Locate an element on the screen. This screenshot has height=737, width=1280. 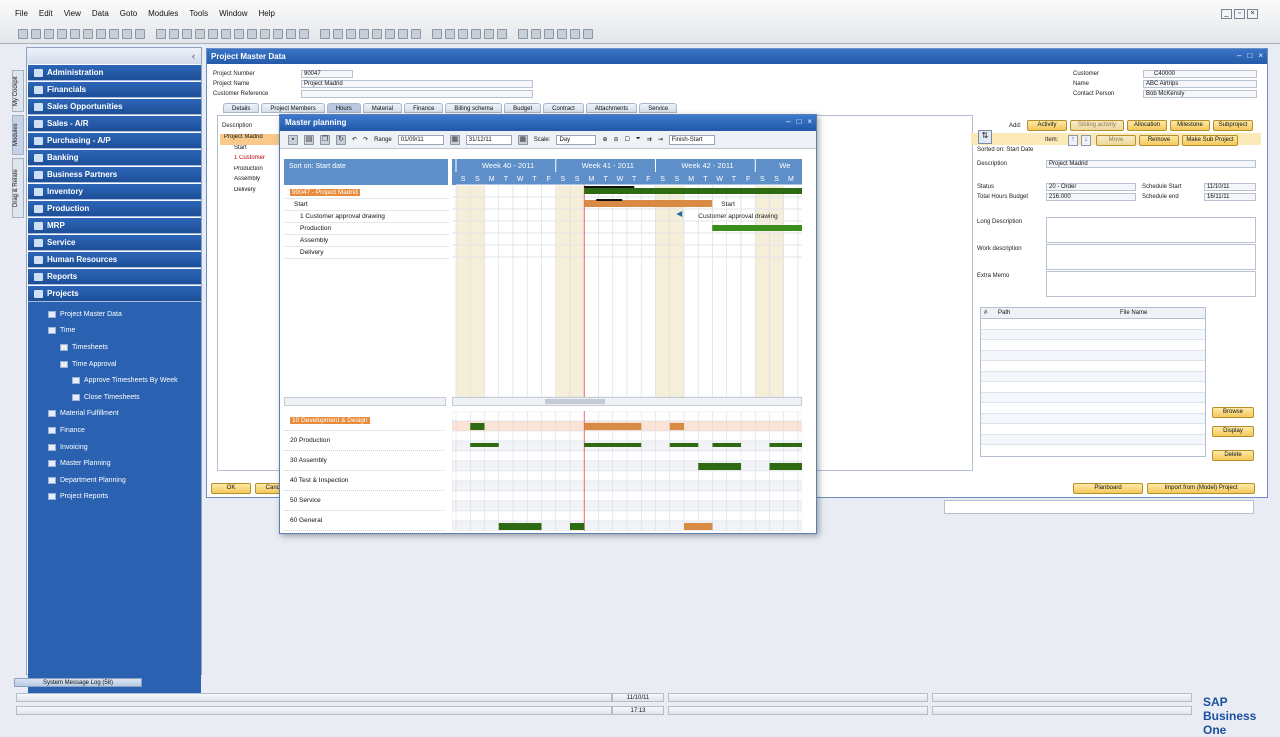
project-tree-item: 1 Customer is located at coordinates (250, 160).